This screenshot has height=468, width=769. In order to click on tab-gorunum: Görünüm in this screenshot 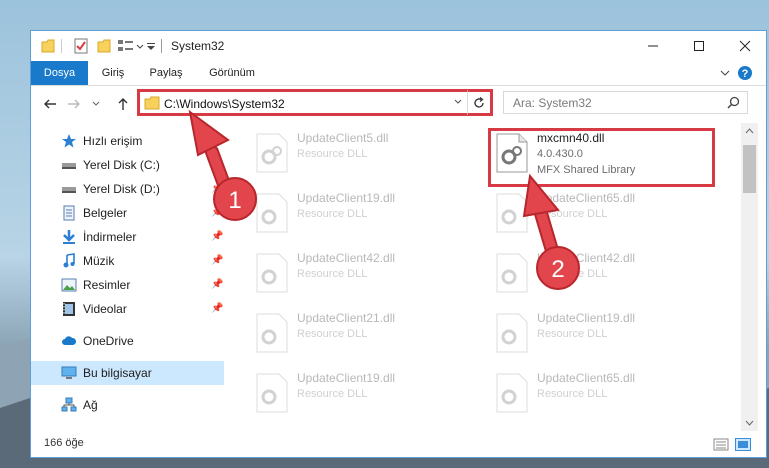, I will do `click(232, 73)`.